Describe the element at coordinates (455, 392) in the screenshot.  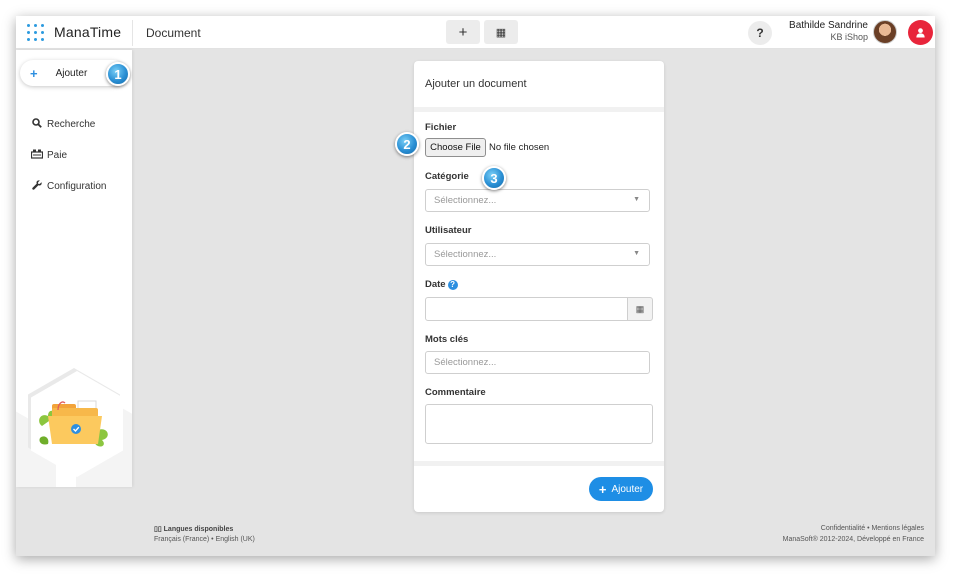
I see `comment-label: Commentaire` at that location.